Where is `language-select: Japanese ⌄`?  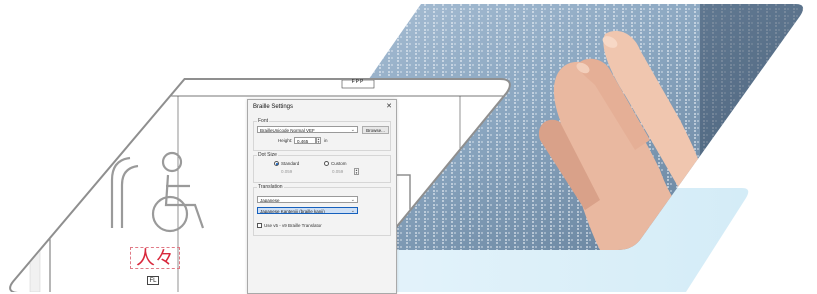
language-select: Japanese ⌄ is located at coordinates (307, 199).